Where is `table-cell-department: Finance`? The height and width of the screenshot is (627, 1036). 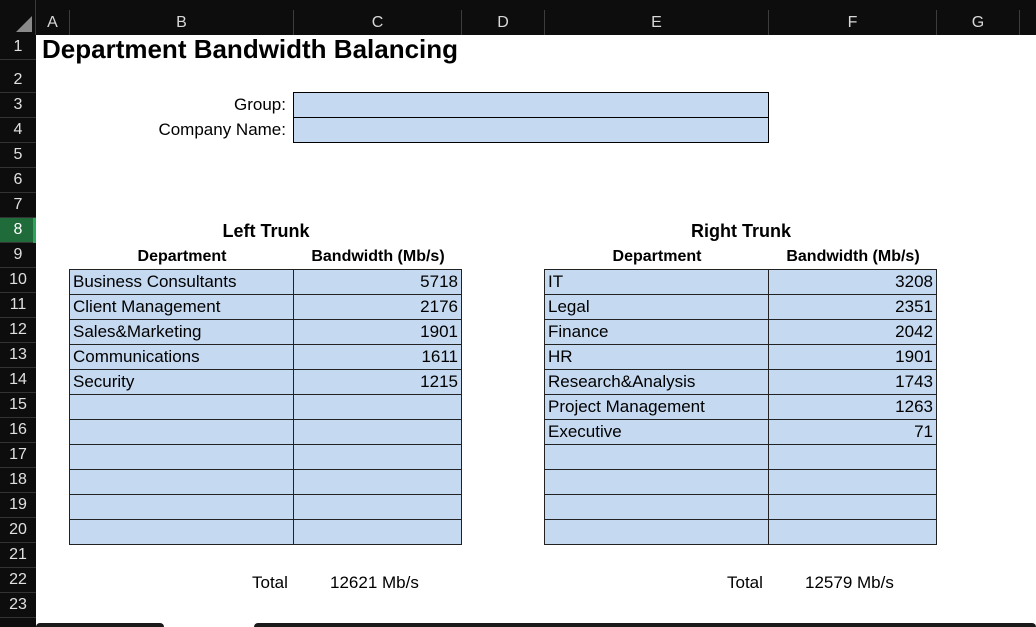
table-cell-department: Finance is located at coordinates (657, 332).